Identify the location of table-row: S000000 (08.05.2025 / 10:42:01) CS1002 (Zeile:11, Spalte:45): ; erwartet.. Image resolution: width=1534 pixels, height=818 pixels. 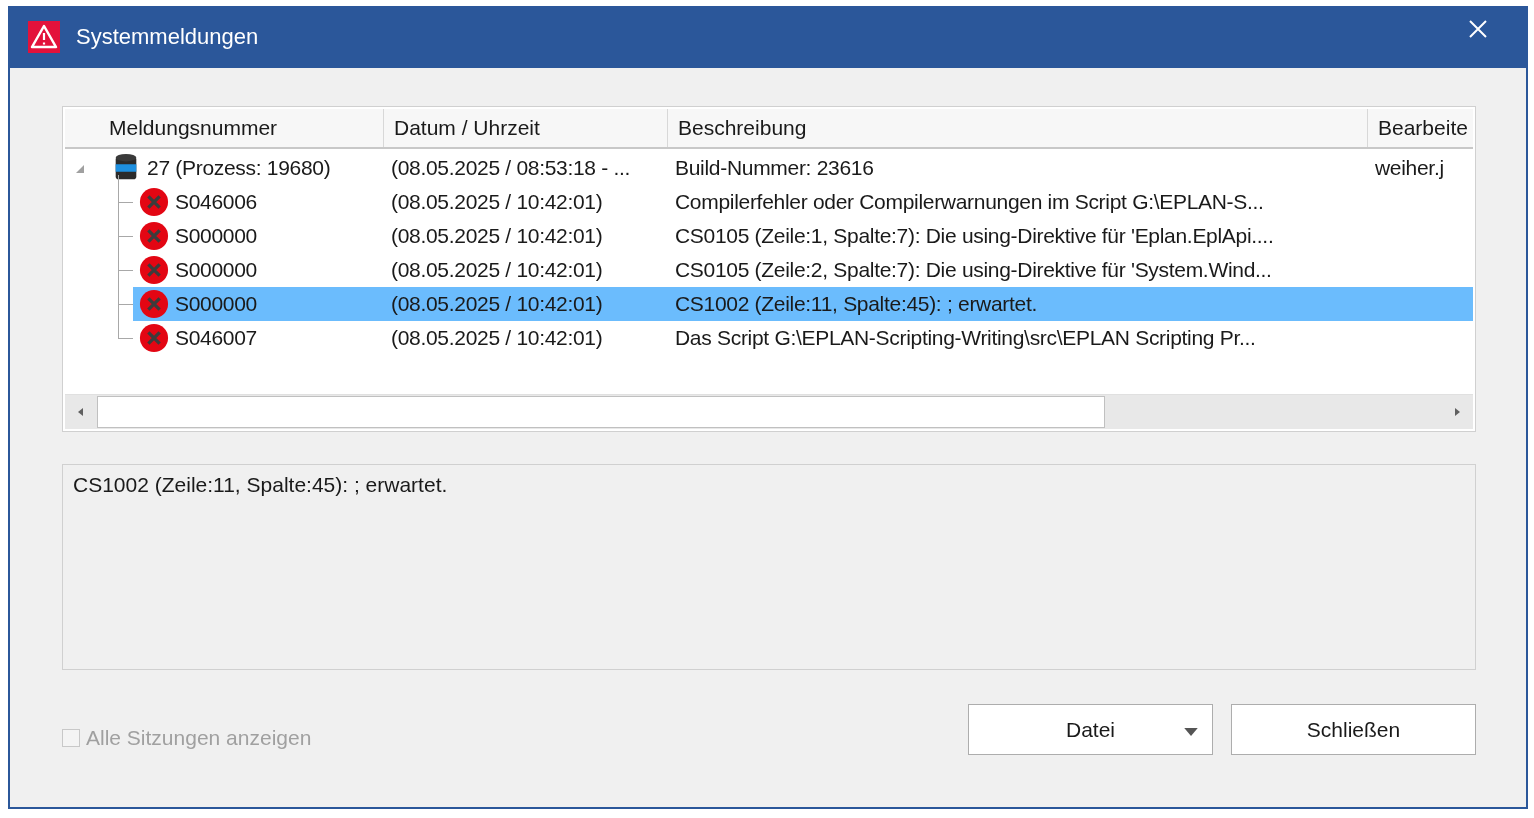
(803, 304).